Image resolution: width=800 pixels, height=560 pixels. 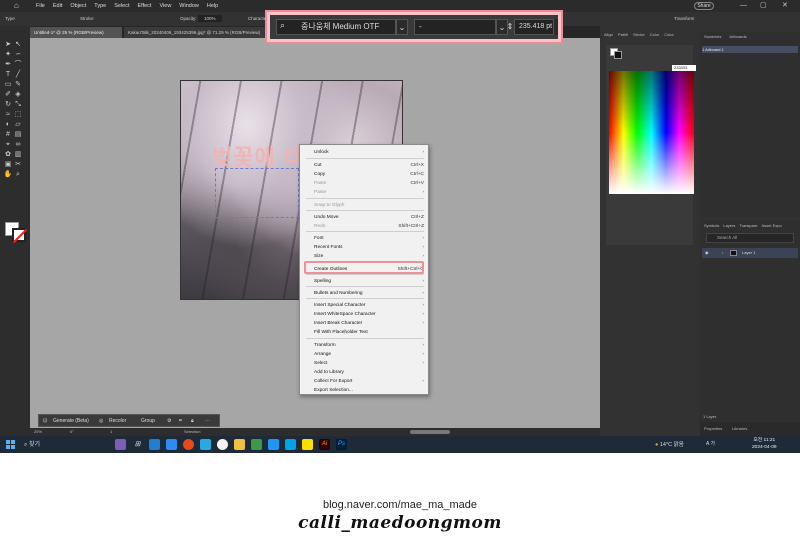 What do you see at coordinates (713, 428) in the screenshot?
I see `tab-properties: Properties` at bounding box center [713, 428].